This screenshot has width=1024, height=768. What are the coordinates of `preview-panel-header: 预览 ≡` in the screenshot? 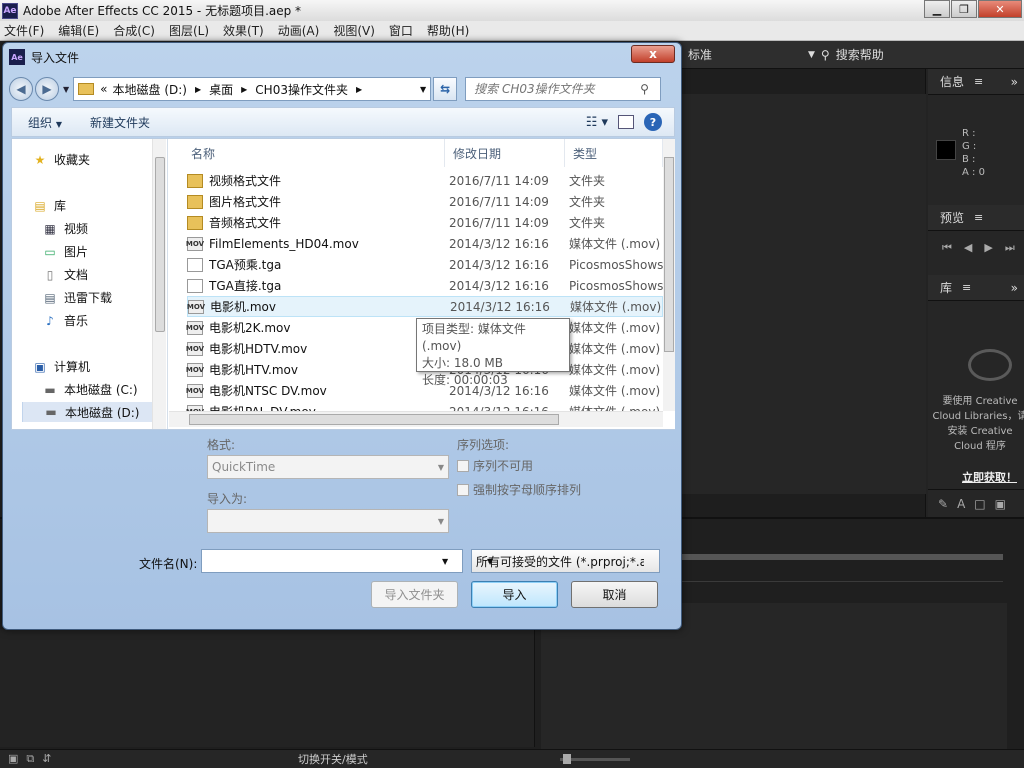 It's located at (976, 218).